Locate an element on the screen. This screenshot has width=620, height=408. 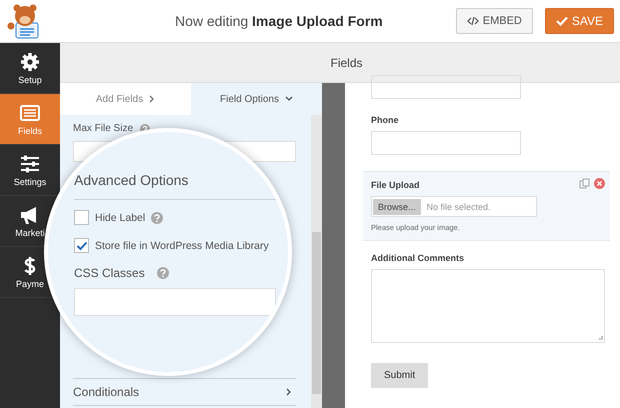
check-icon is located at coordinates (562, 21).